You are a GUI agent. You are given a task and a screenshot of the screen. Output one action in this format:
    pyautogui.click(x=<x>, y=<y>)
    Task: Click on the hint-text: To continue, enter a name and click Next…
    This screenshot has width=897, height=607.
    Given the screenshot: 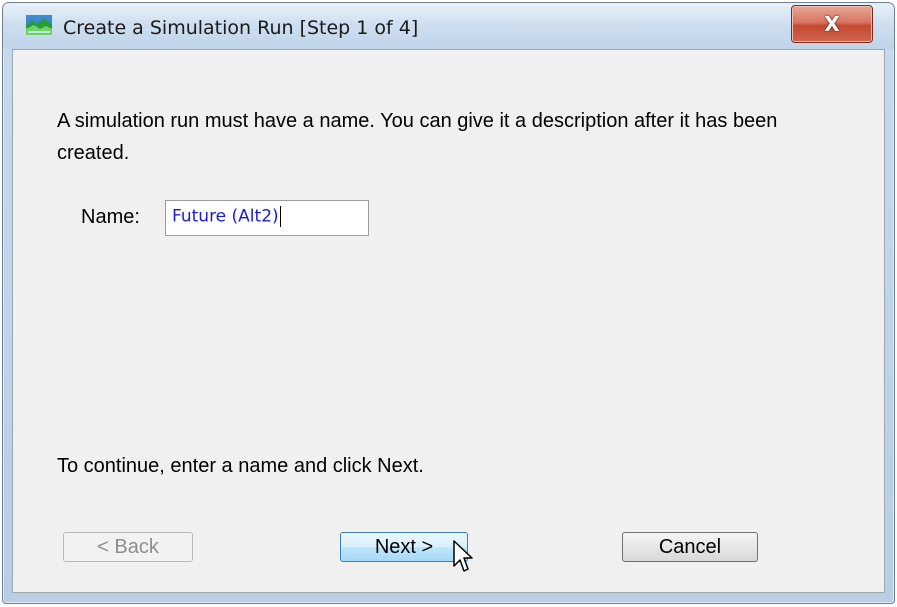 What is the action you would take?
    pyautogui.click(x=240, y=466)
    